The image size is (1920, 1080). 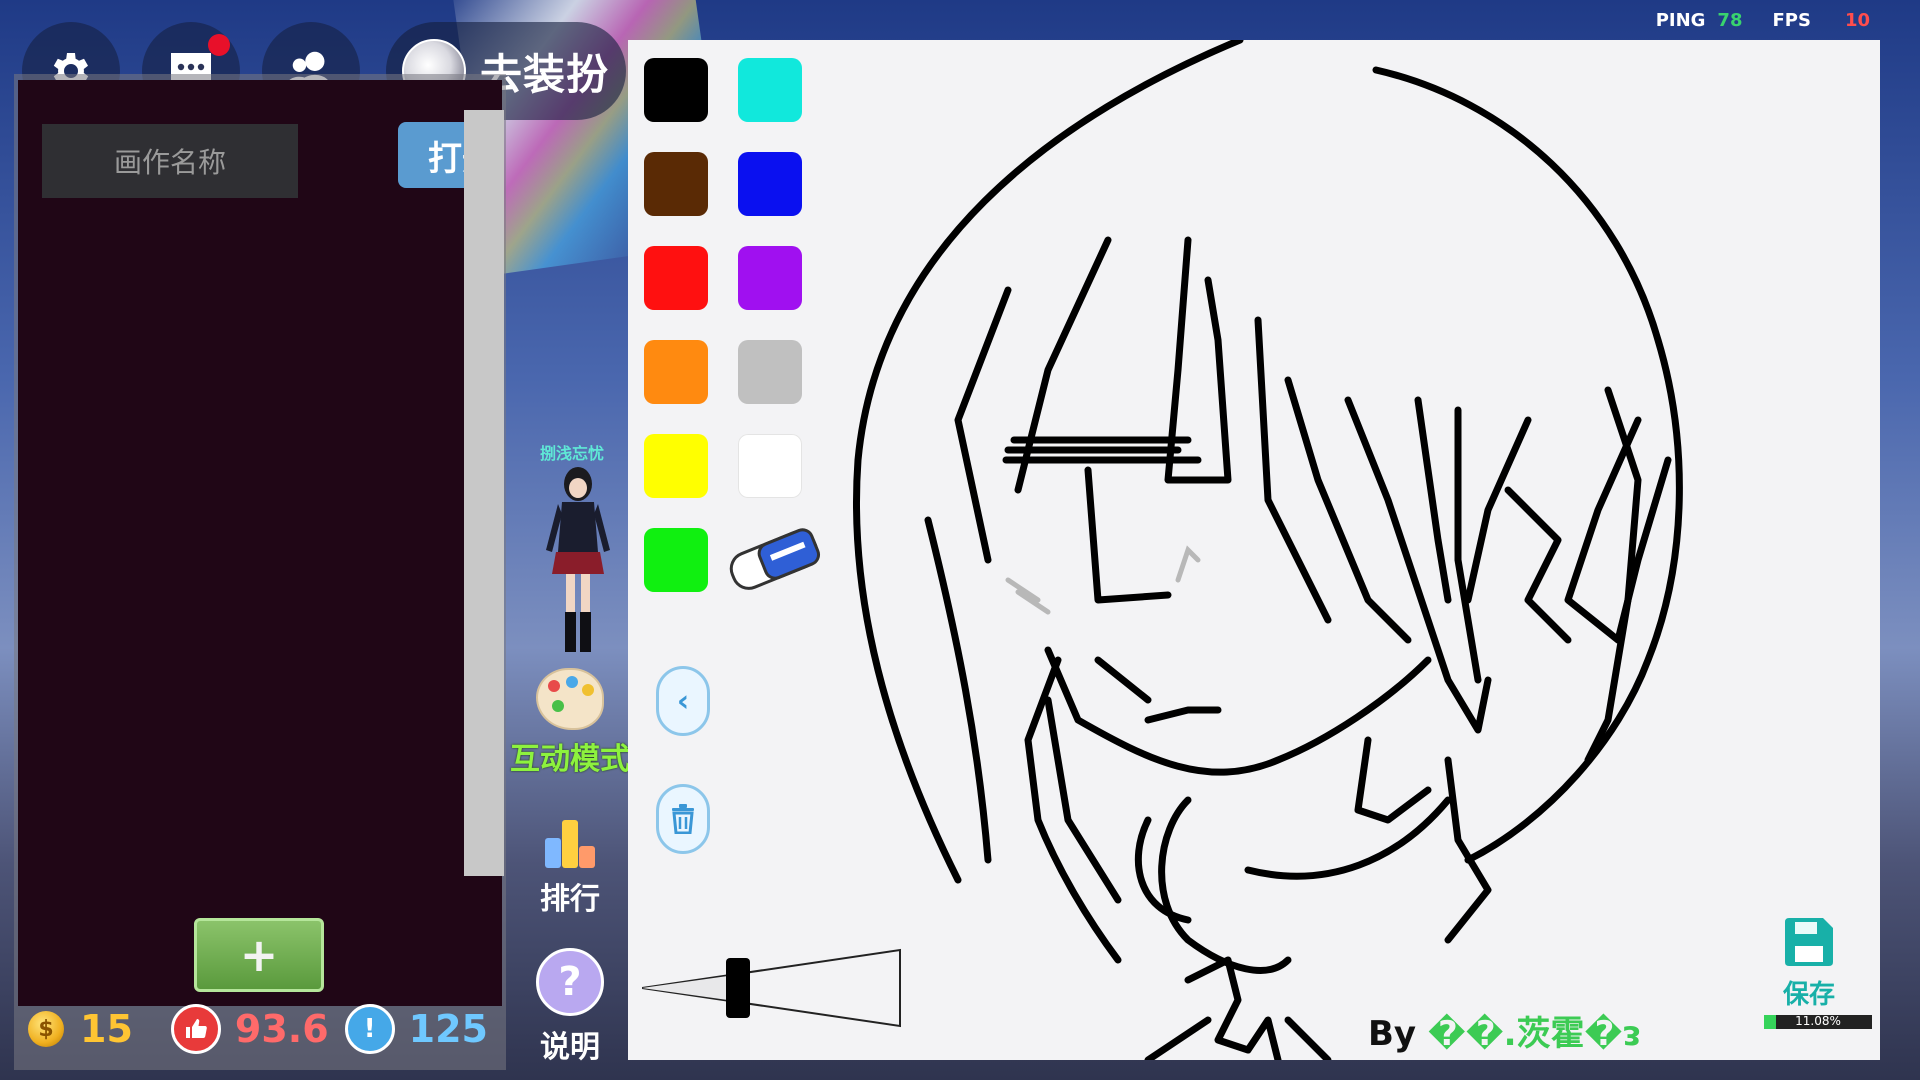 What do you see at coordinates (770, 90) in the screenshot?
I see `color-swatch-cyan` at bounding box center [770, 90].